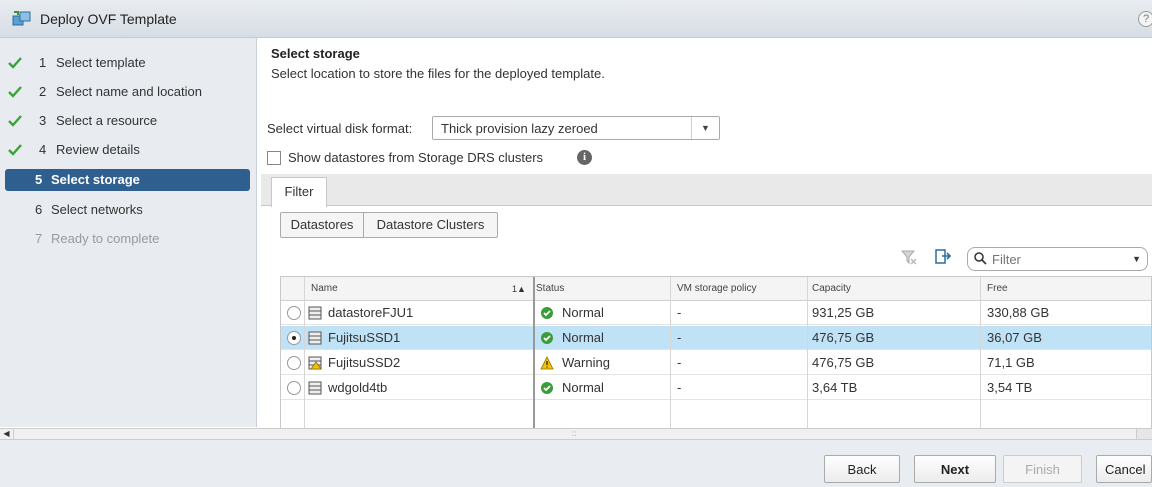 Image resolution: width=1152 pixels, height=487 pixels. I want to click on step-label: Select networks, so click(97, 209).